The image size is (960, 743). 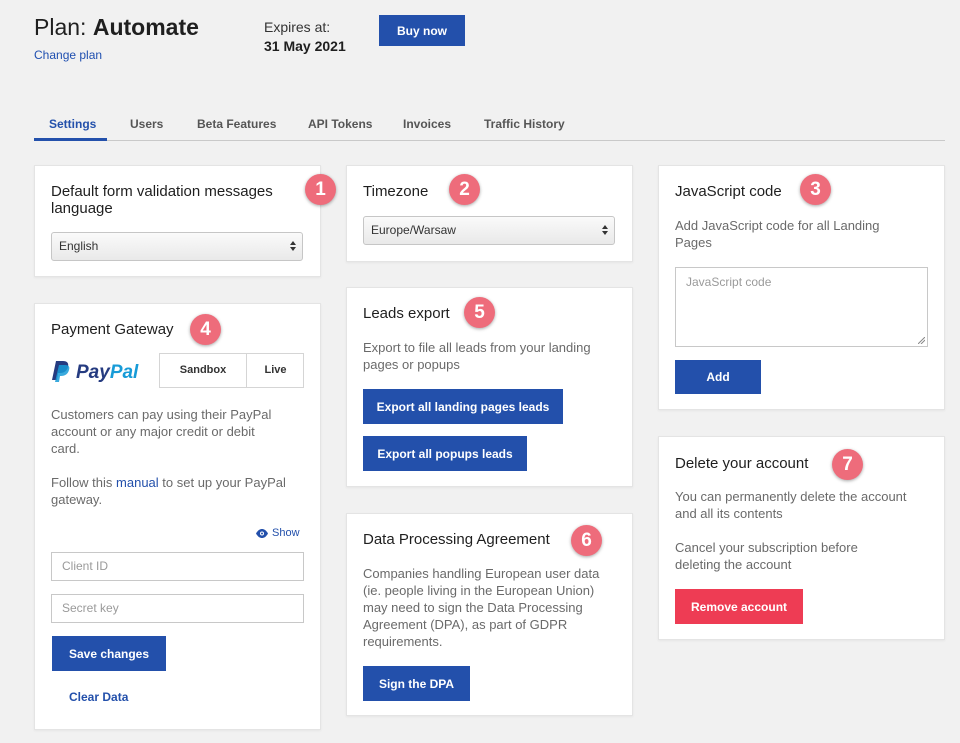 What do you see at coordinates (801, 307) in the screenshot?
I see `javascript-code-textarea: JavaScript code` at bounding box center [801, 307].